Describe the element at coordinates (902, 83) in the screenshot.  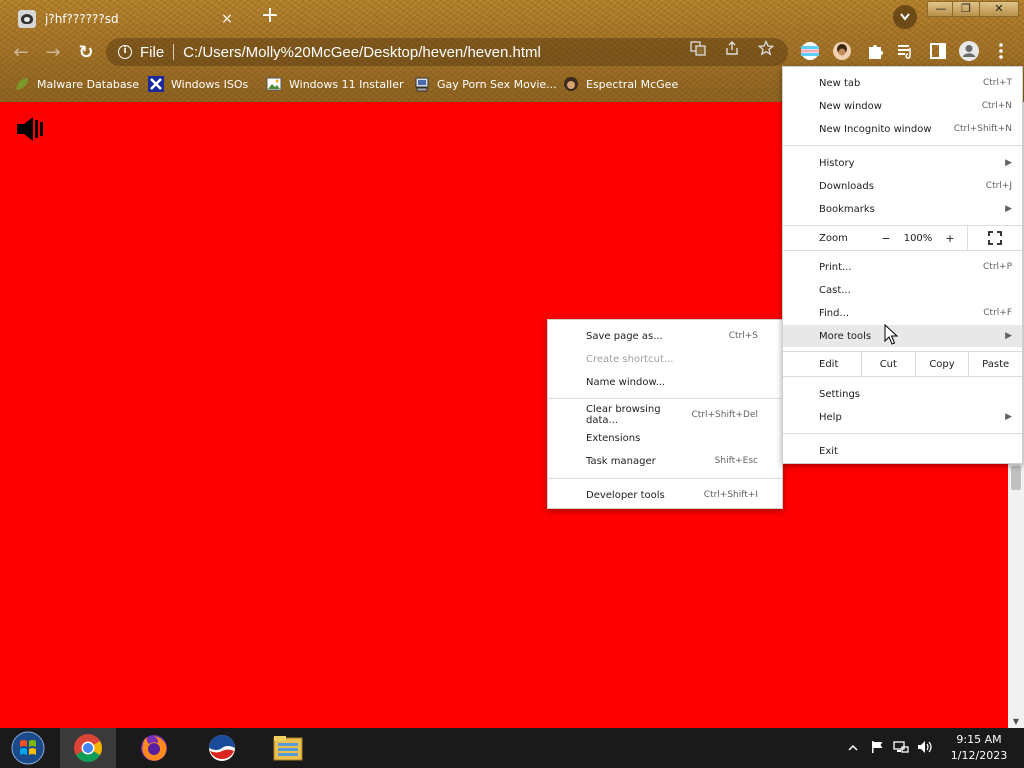
I see `new-tab-item: New tab Ctrl+T` at that location.